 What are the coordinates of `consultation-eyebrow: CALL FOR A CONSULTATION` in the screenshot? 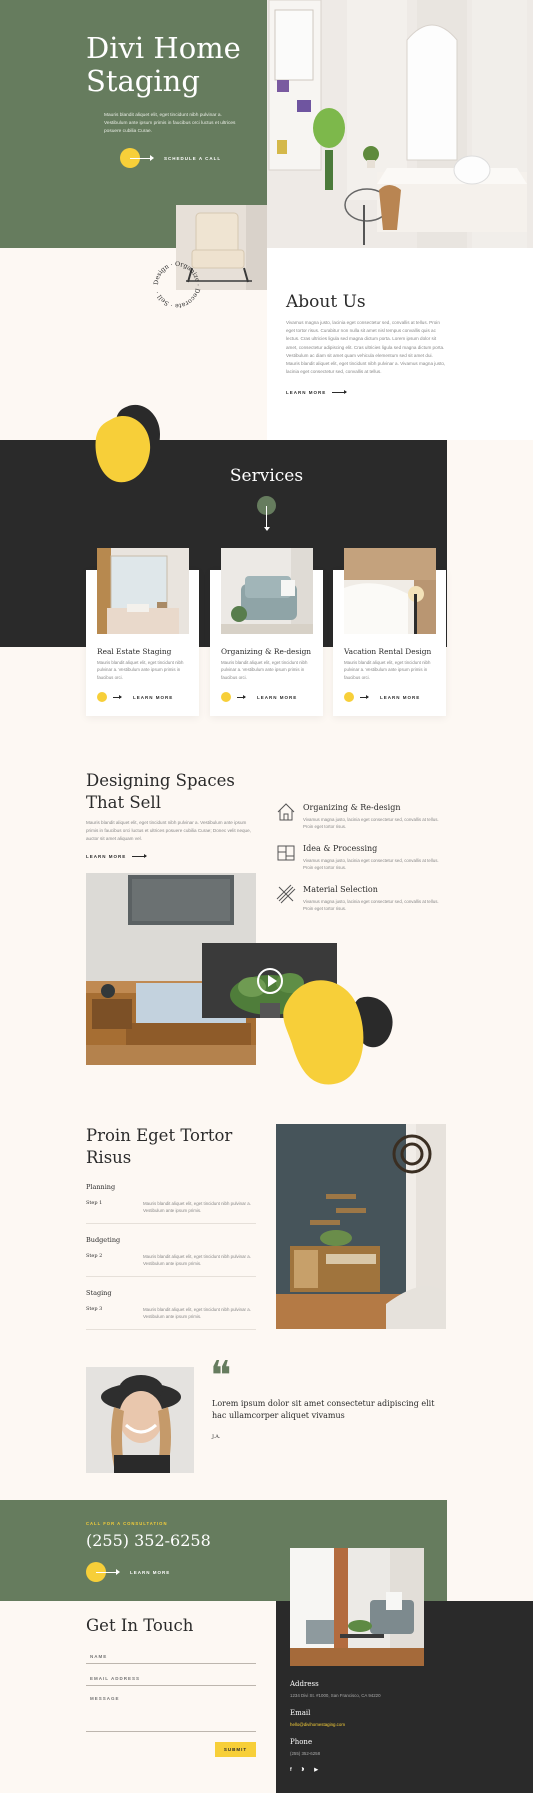 It's located at (127, 1523).